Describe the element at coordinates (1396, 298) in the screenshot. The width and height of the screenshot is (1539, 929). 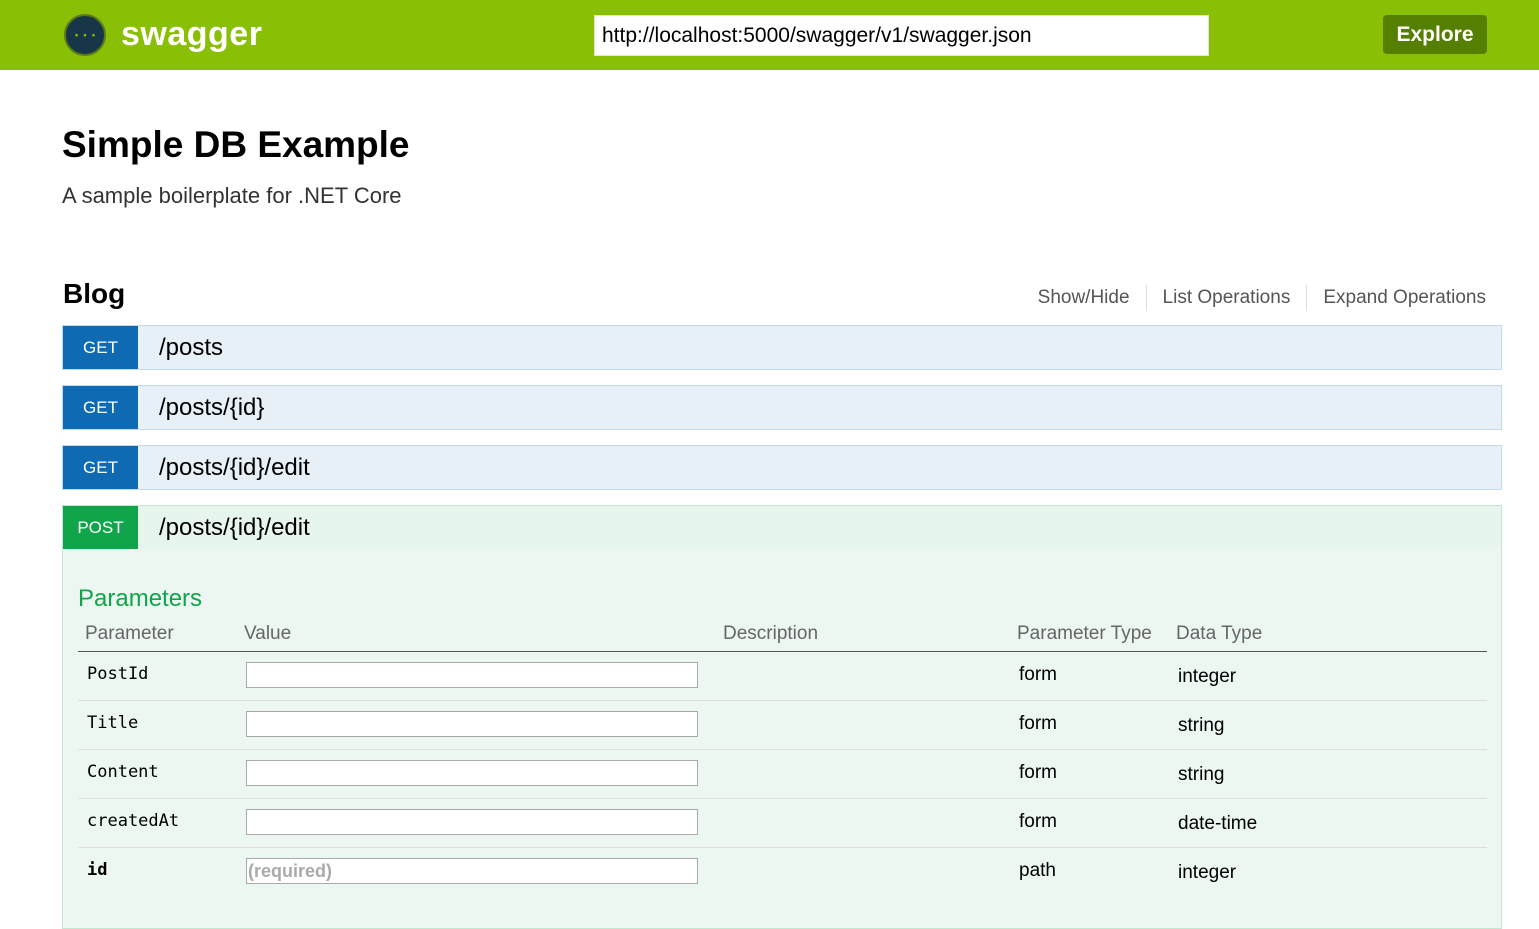
I see `expand-operations-link: Expand Operations` at that location.